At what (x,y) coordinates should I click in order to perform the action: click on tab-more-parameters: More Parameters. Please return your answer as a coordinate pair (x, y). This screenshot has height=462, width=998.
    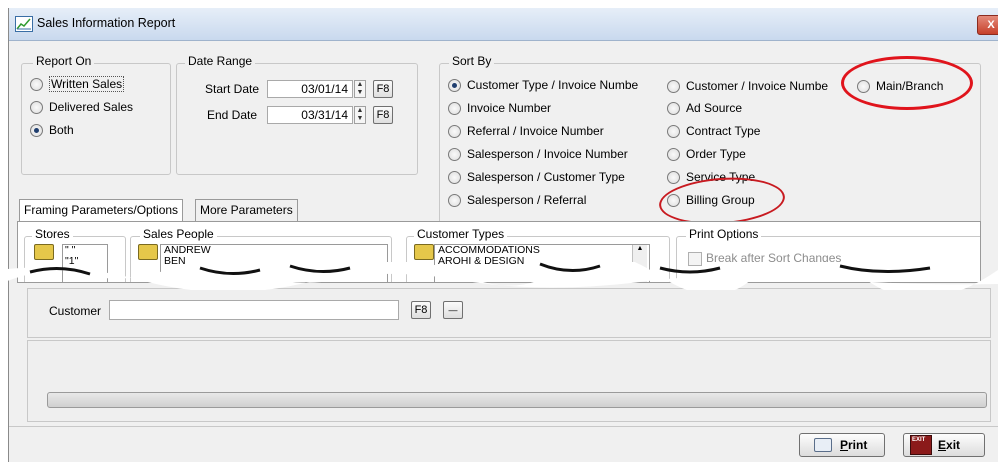
    Looking at the image, I should click on (246, 210).